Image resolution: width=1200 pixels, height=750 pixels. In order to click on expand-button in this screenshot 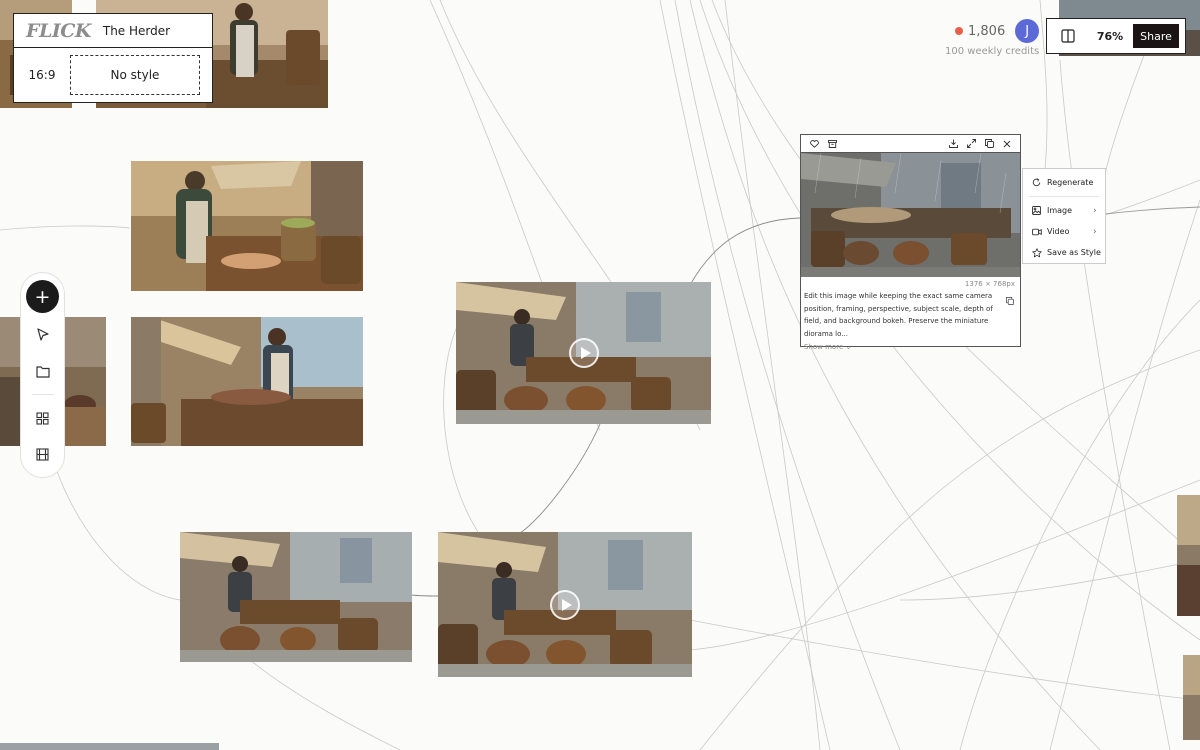, I will do `click(971, 144)`.